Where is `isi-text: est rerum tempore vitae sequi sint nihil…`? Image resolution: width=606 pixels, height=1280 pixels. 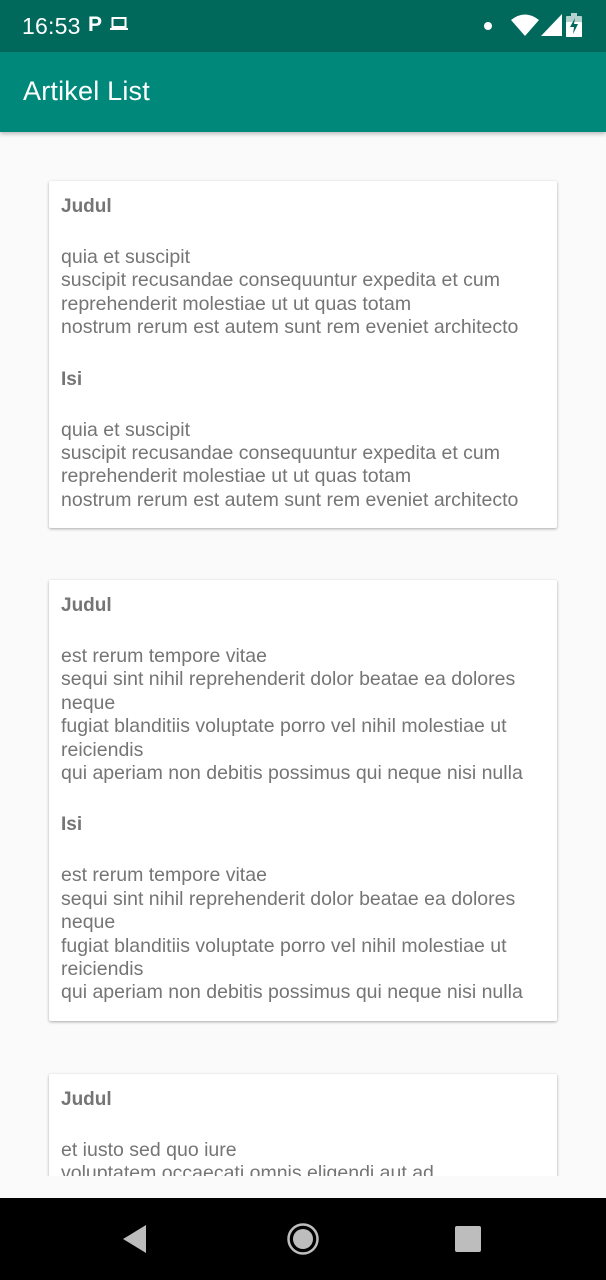
isi-text: est rerum tempore vitae sequi sint nihil… is located at coordinates (292, 934).